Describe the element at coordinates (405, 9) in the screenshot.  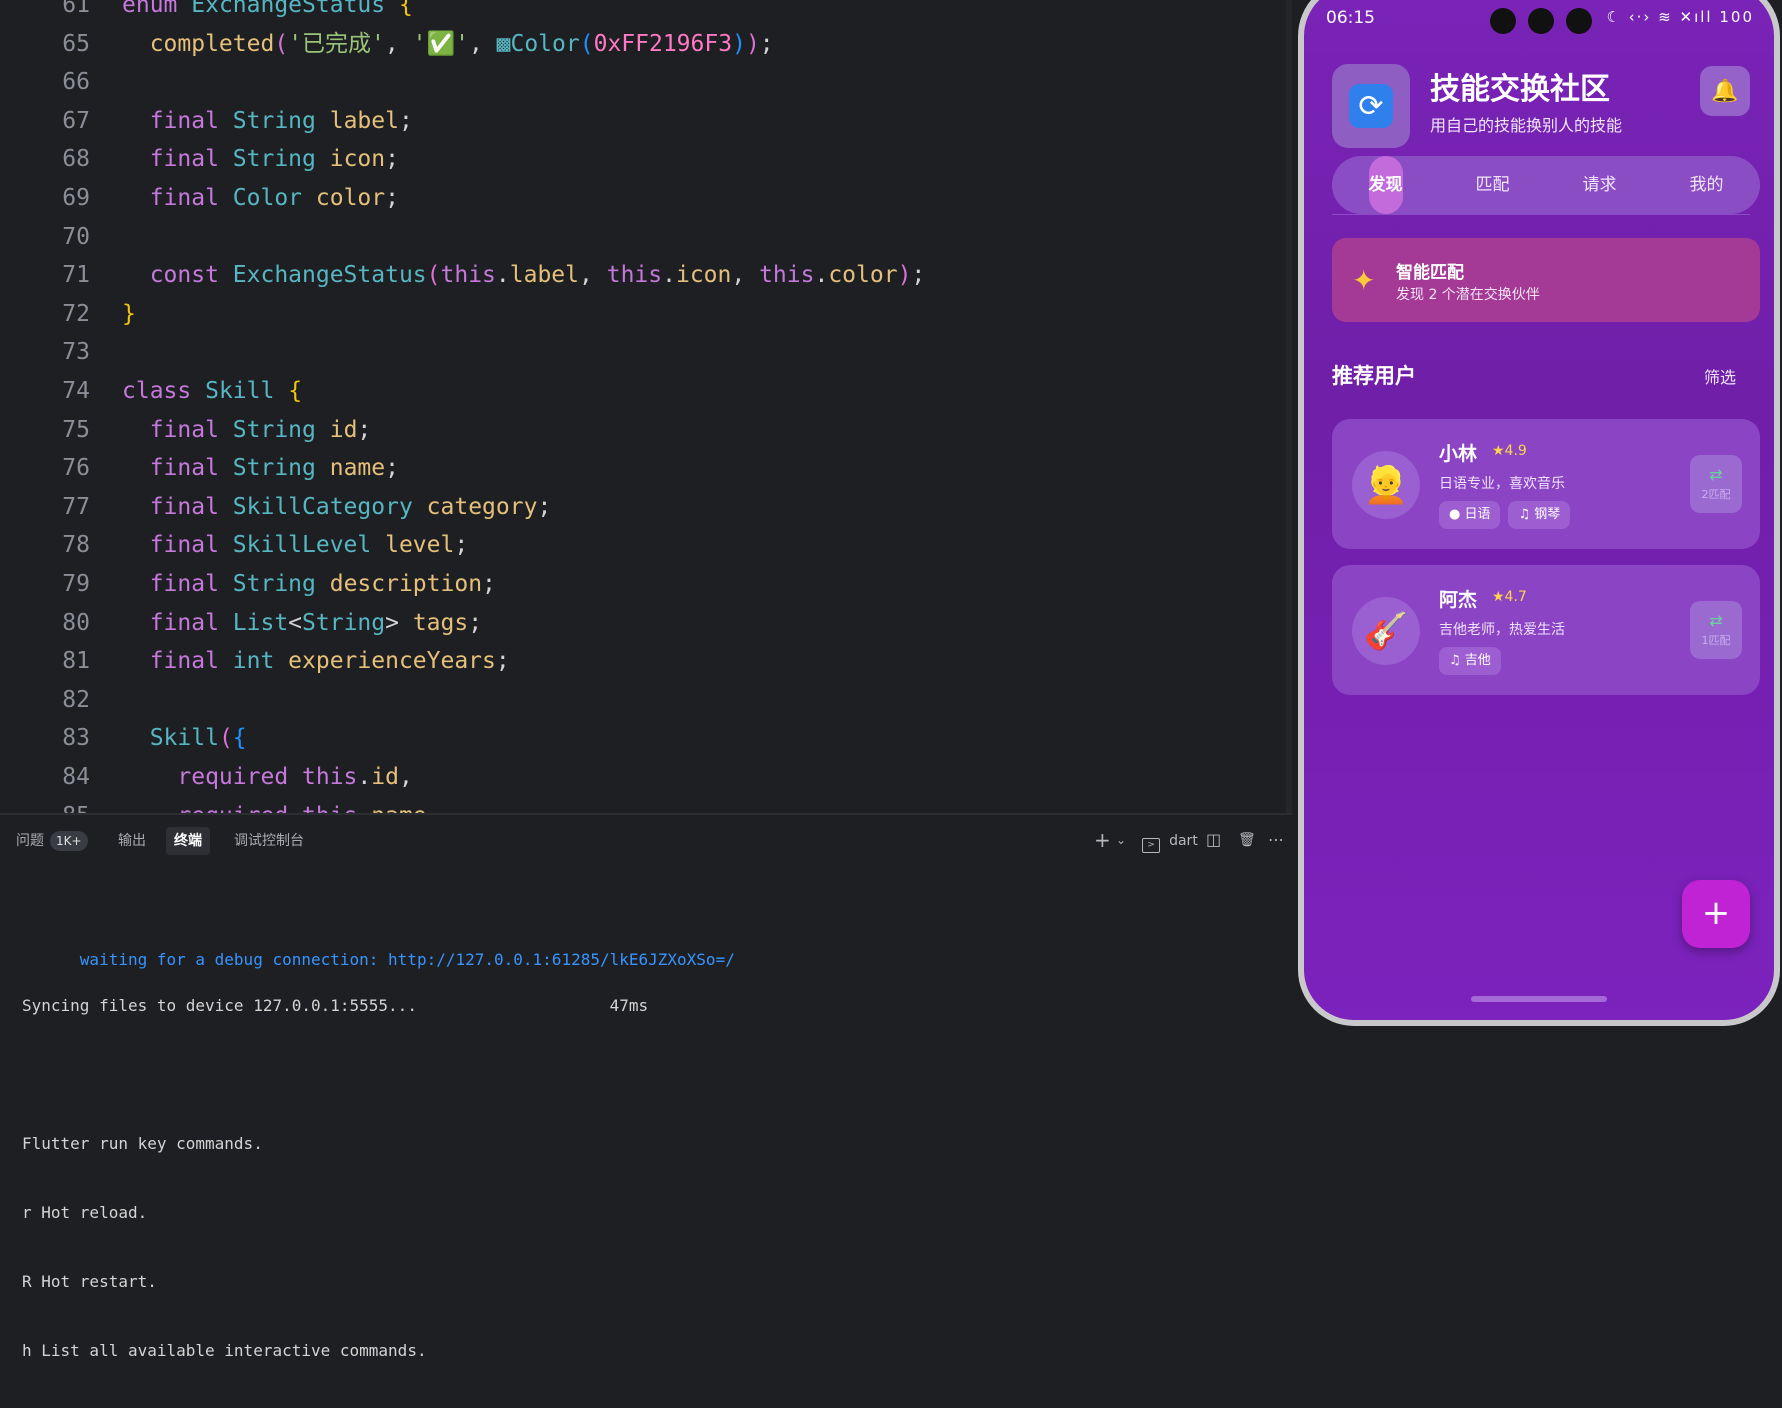
I see `code-token: {` at that location.